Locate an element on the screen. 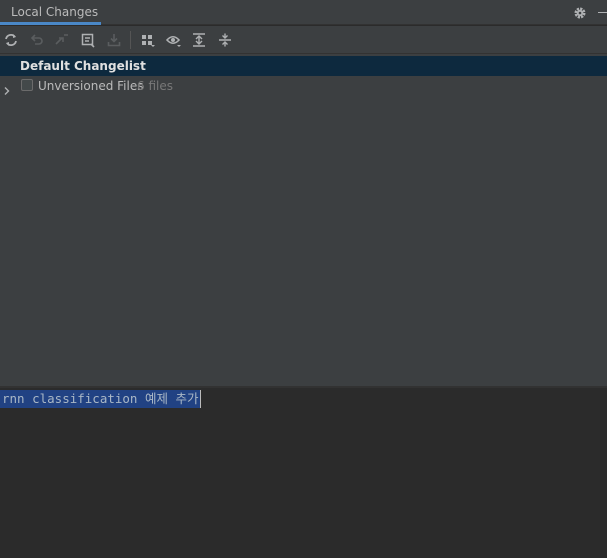 Image resolution: width=607 pixels, height=558 pixels. text-caret is located at coordinates (200, 399).